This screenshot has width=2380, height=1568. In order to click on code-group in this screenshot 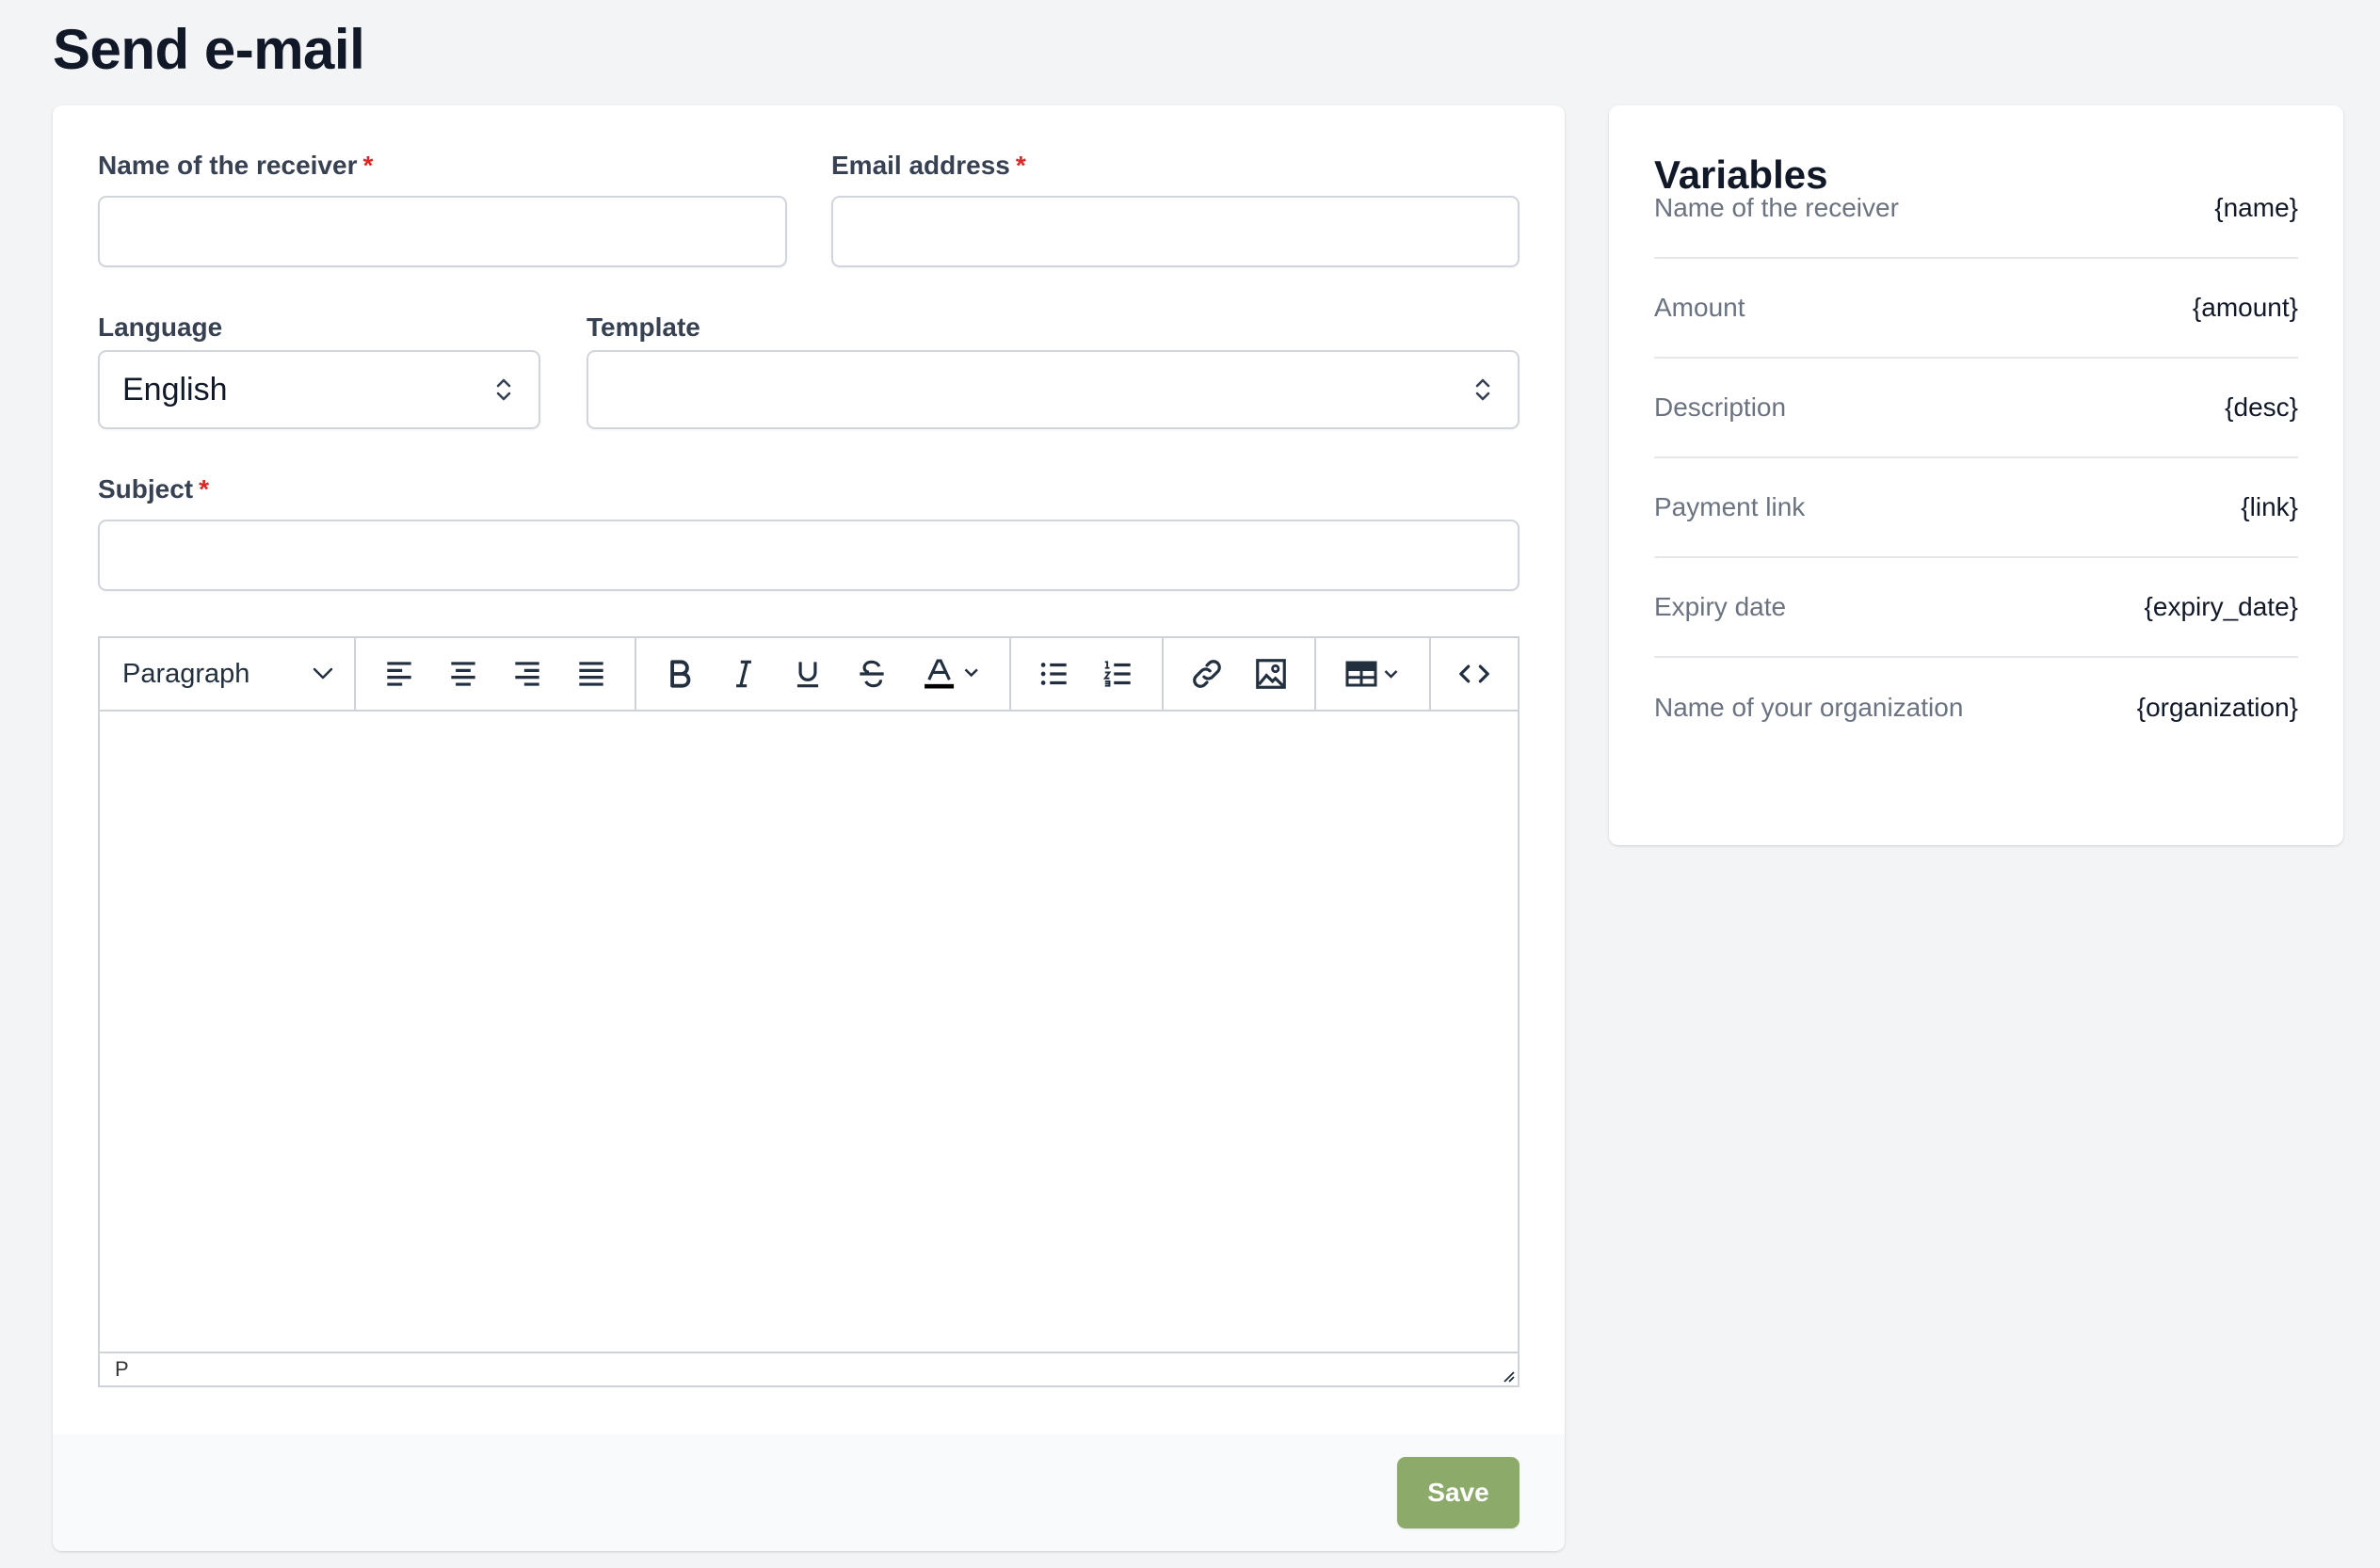, I will do `click(1474, 674)`.